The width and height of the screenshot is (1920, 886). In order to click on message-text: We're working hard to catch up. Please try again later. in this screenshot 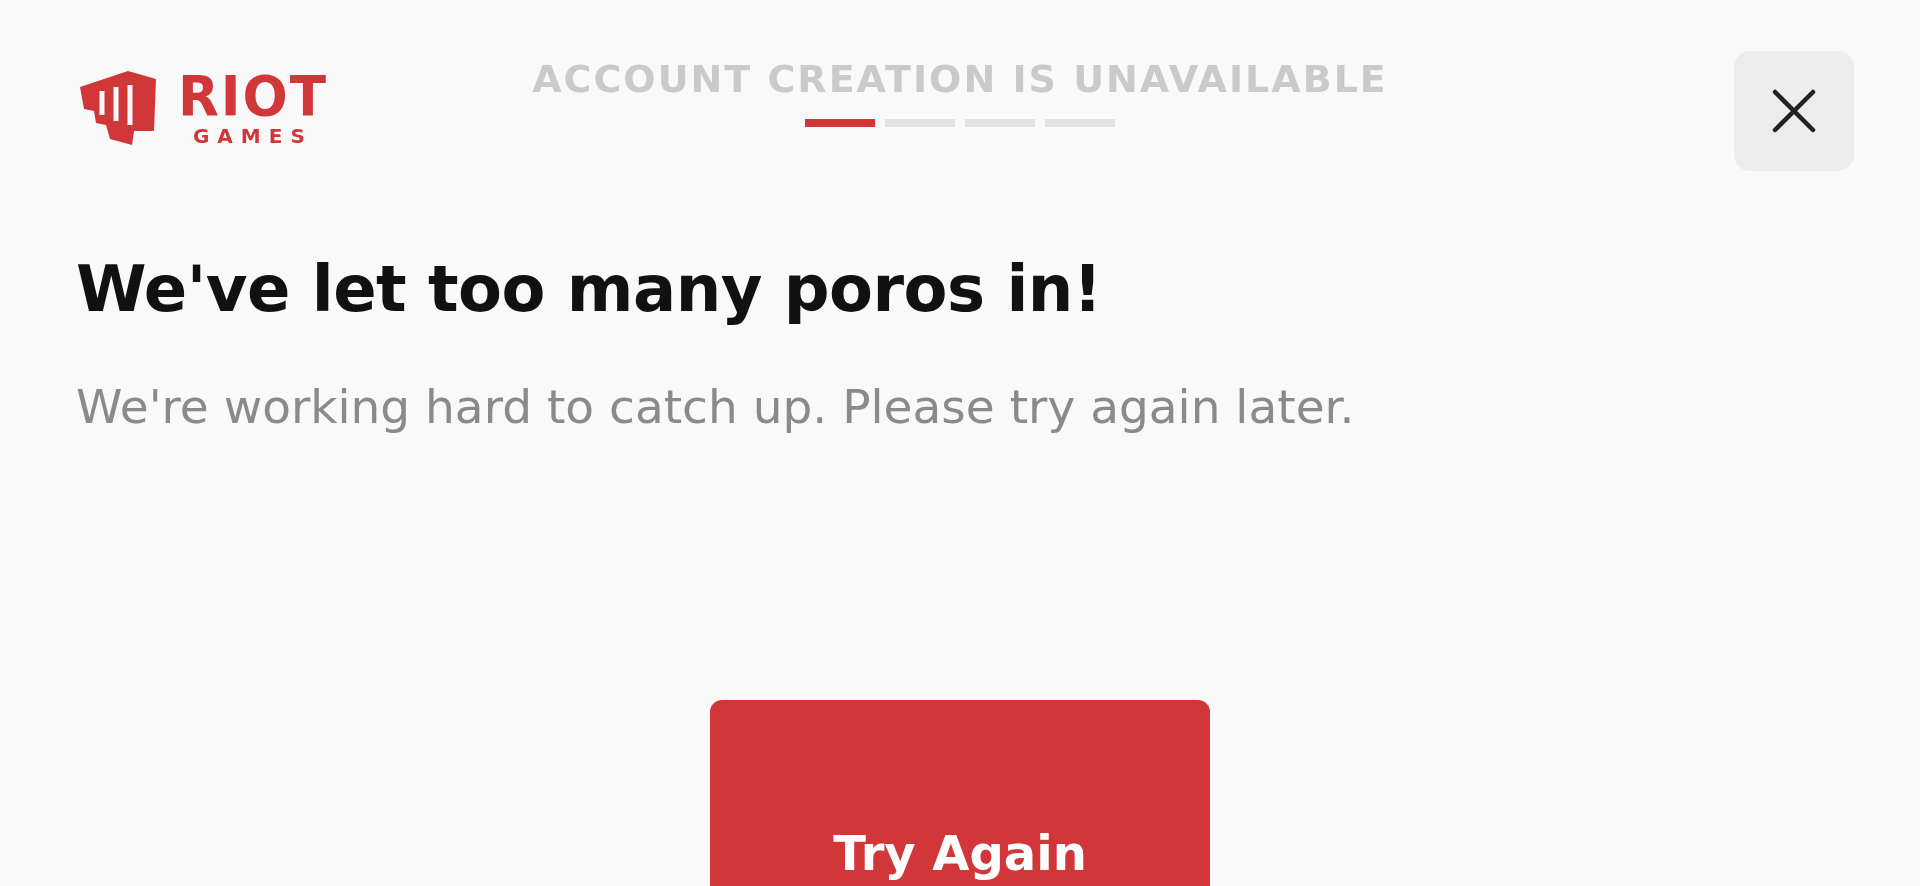, I will do `click(716, 407)`.